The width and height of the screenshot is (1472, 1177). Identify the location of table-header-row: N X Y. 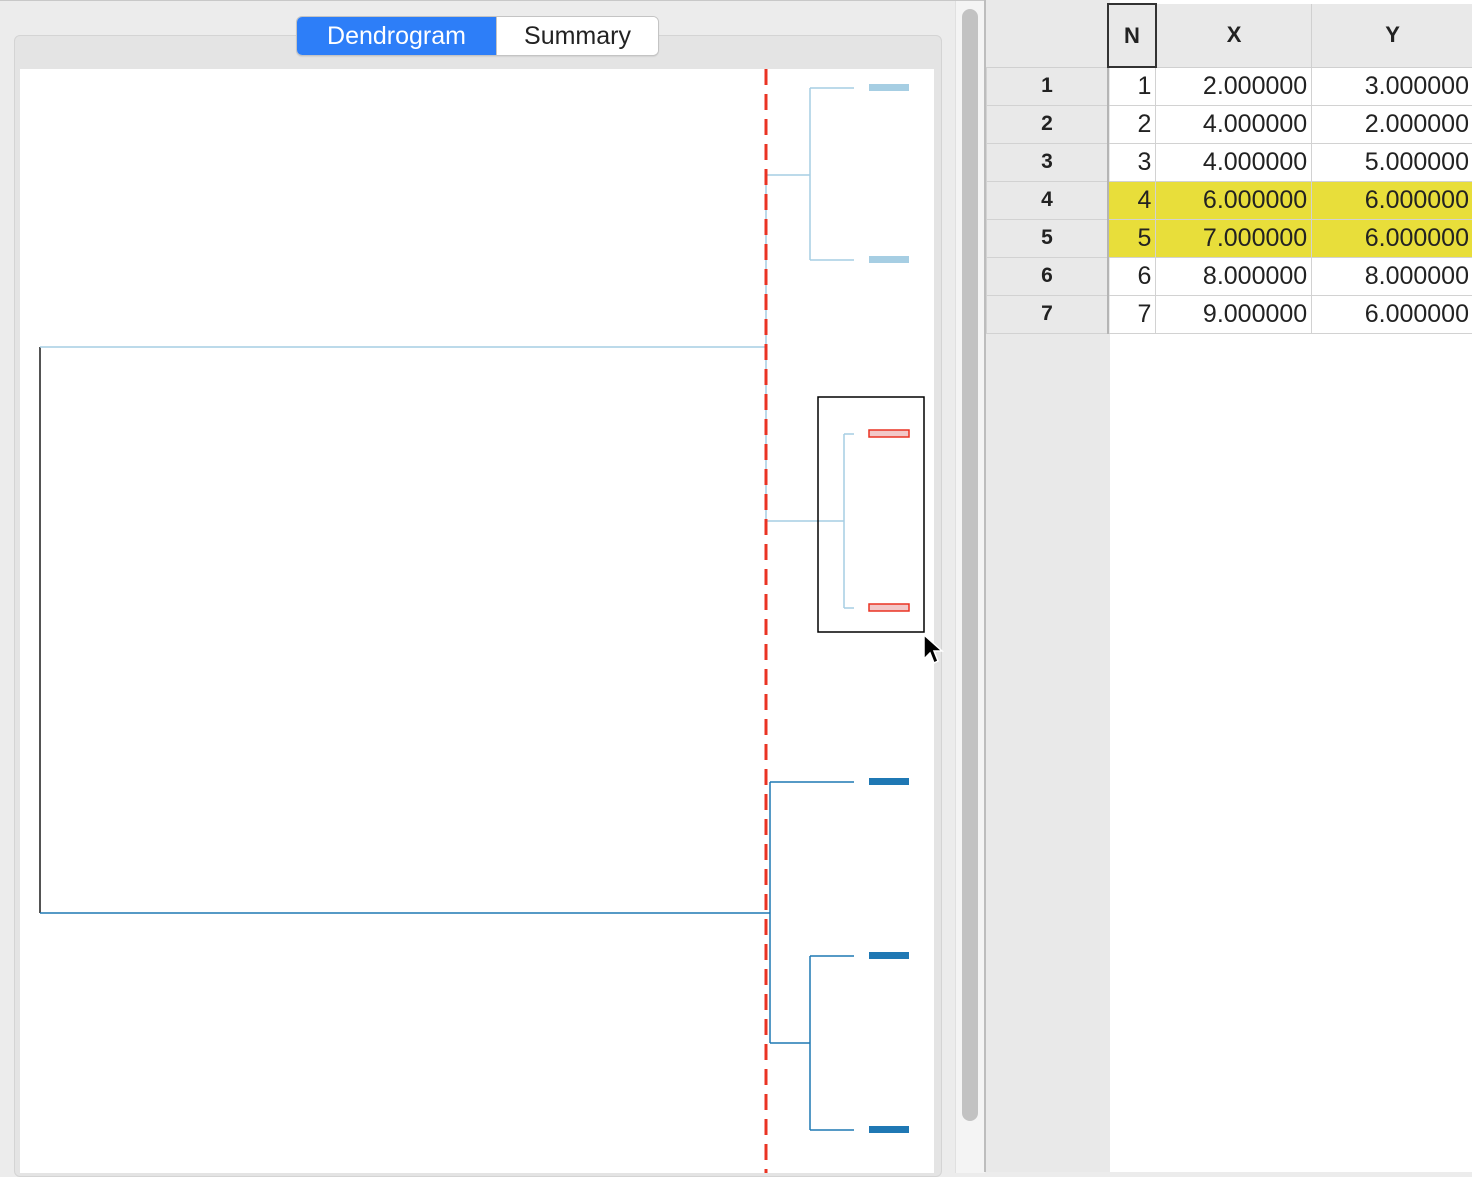
(1229, 35).